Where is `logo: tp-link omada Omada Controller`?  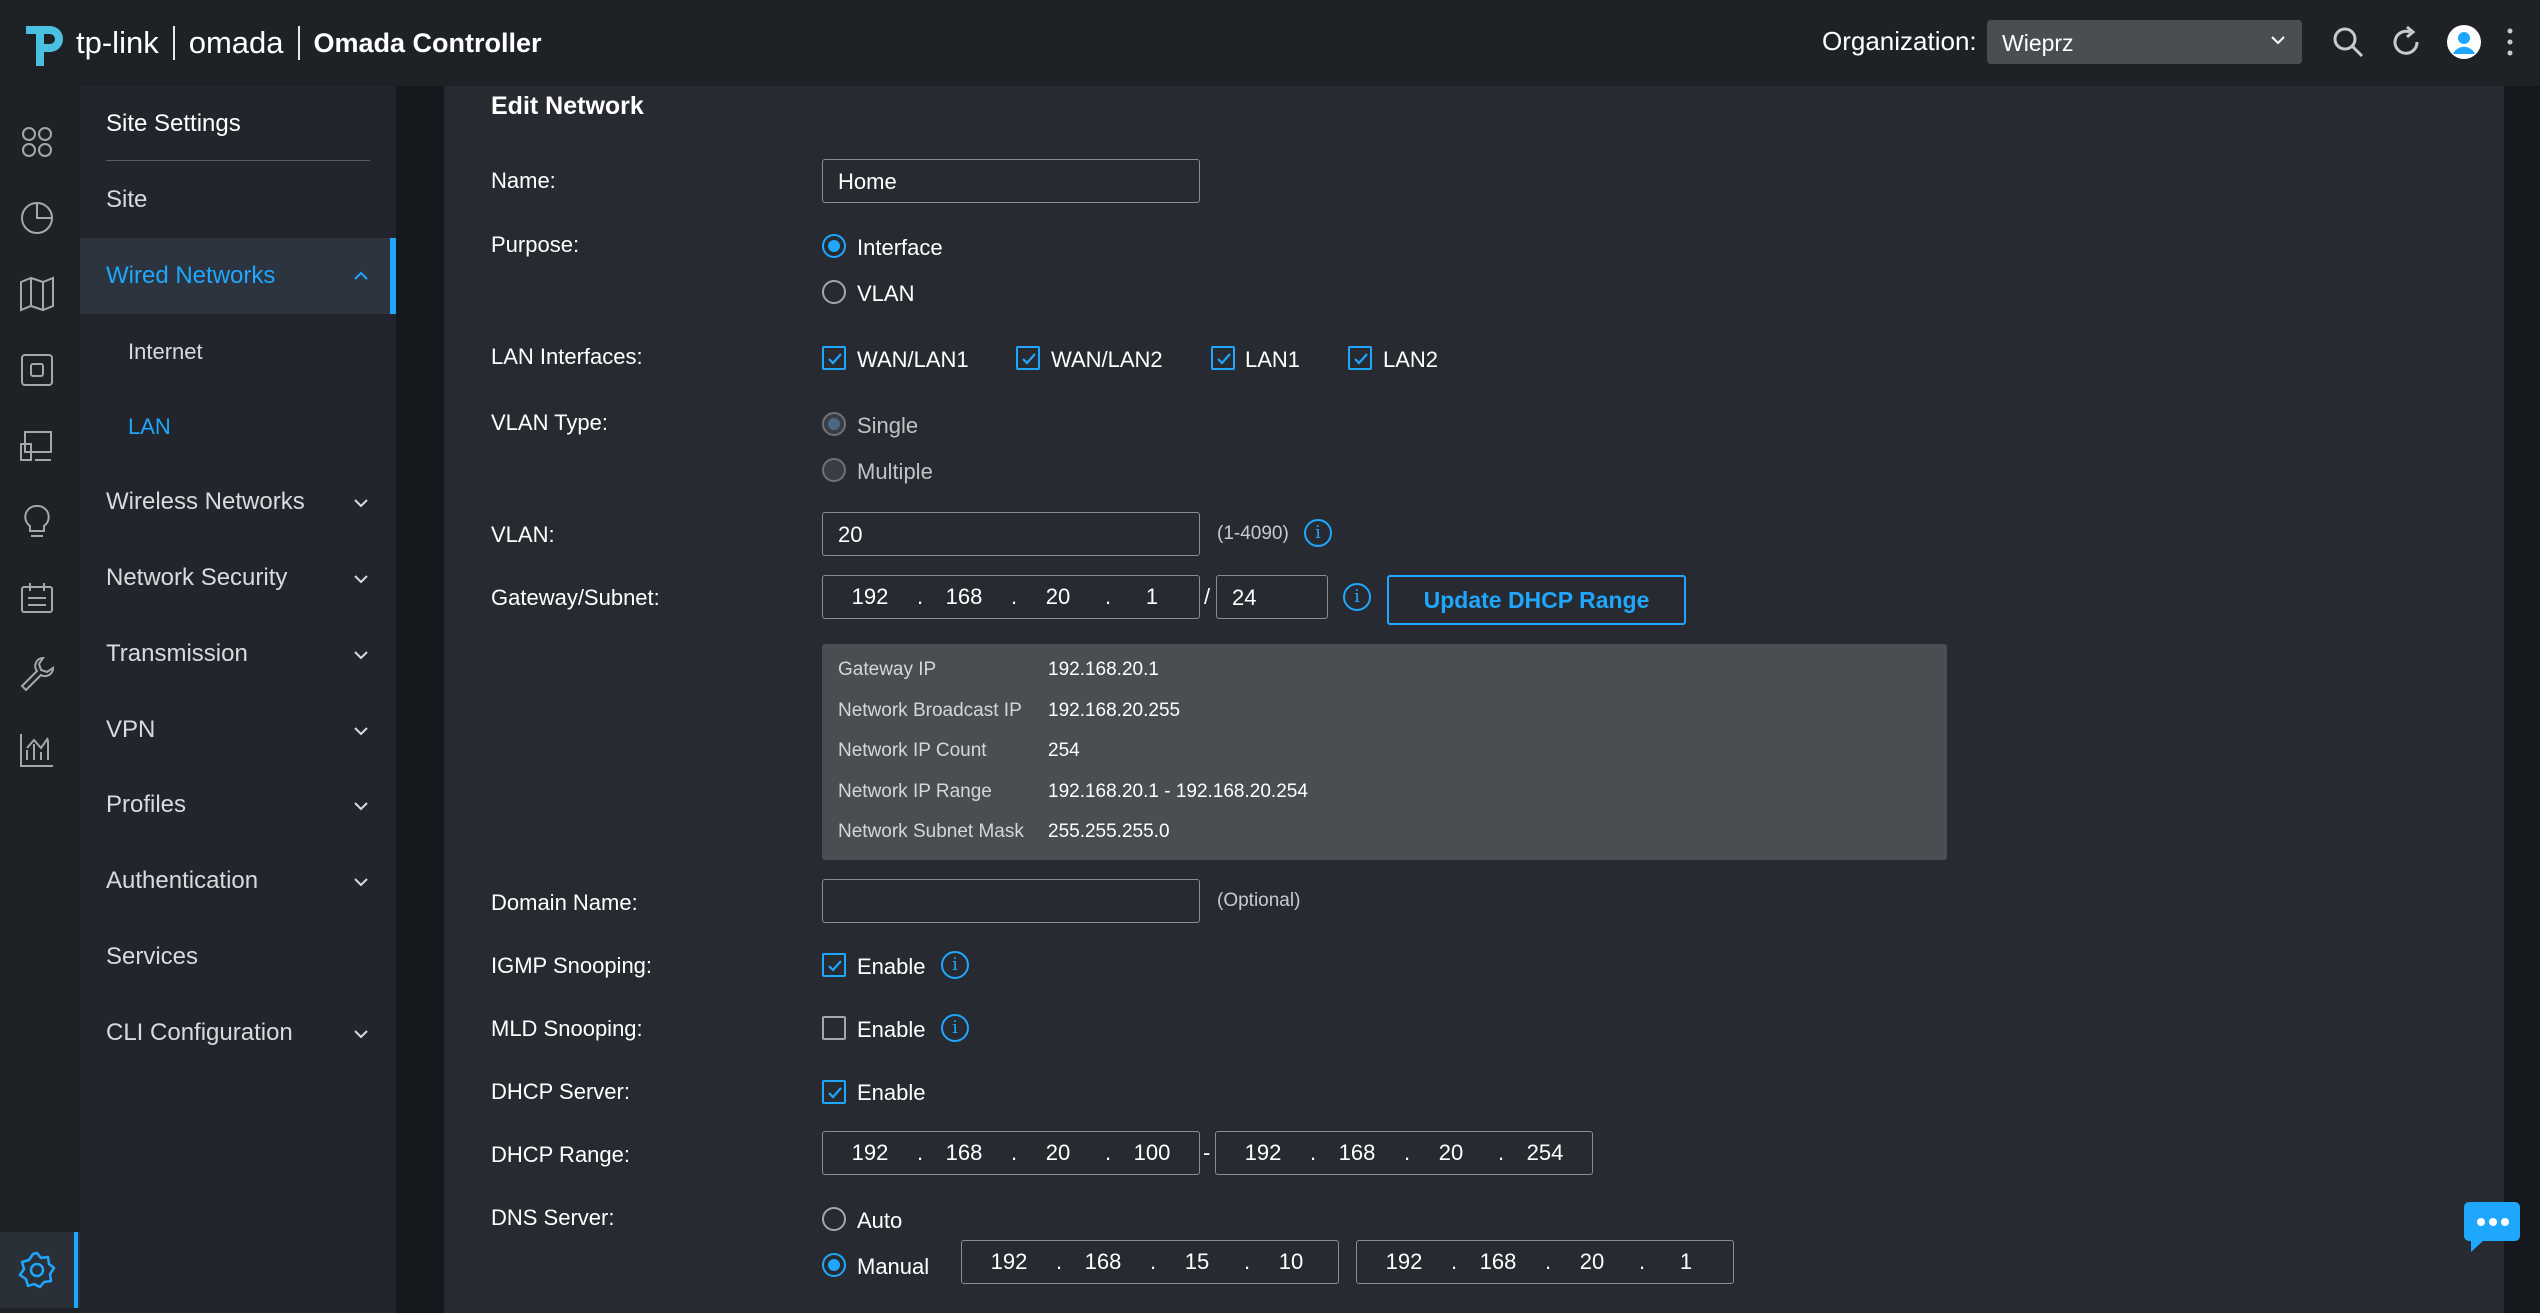
logo: tp-link omada Omada Controller is located at coordinates (282, 43).